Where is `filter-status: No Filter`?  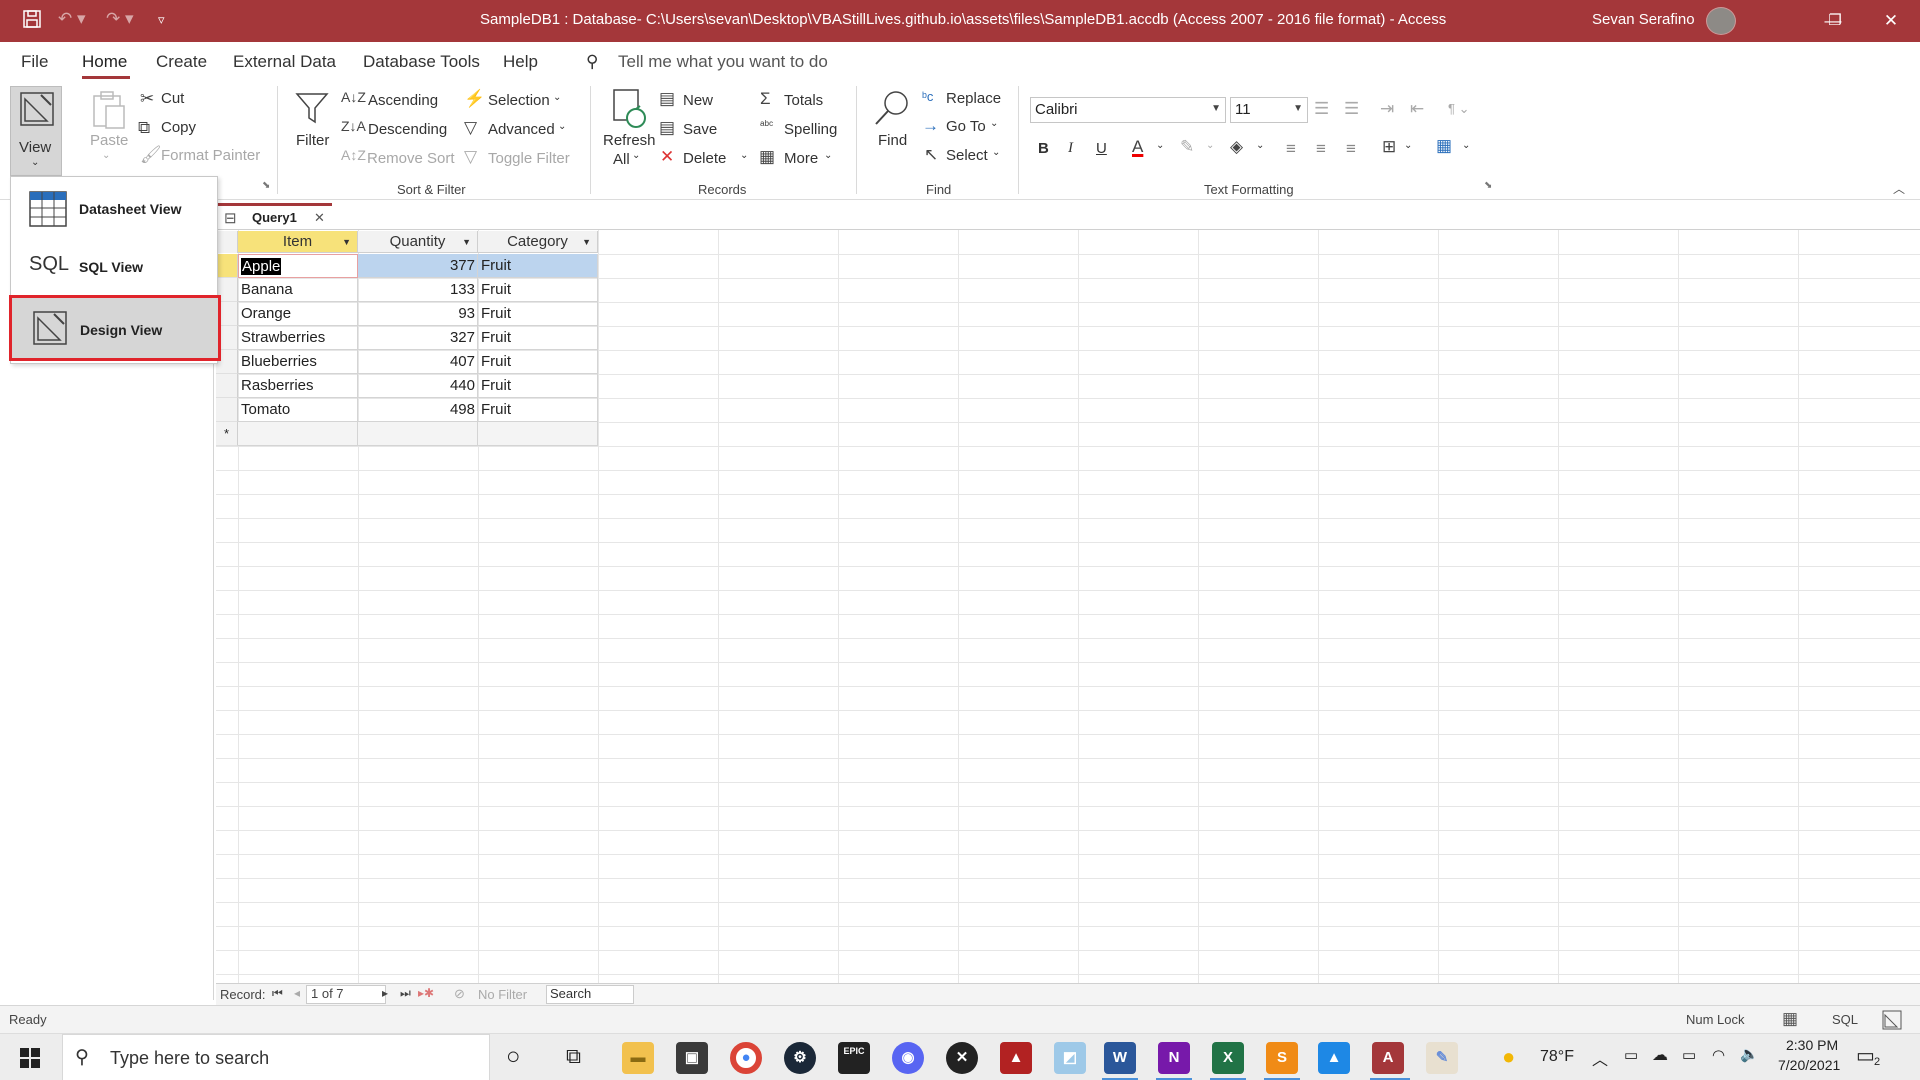
filter-status: No Filter is located at coordinates (502, 994).